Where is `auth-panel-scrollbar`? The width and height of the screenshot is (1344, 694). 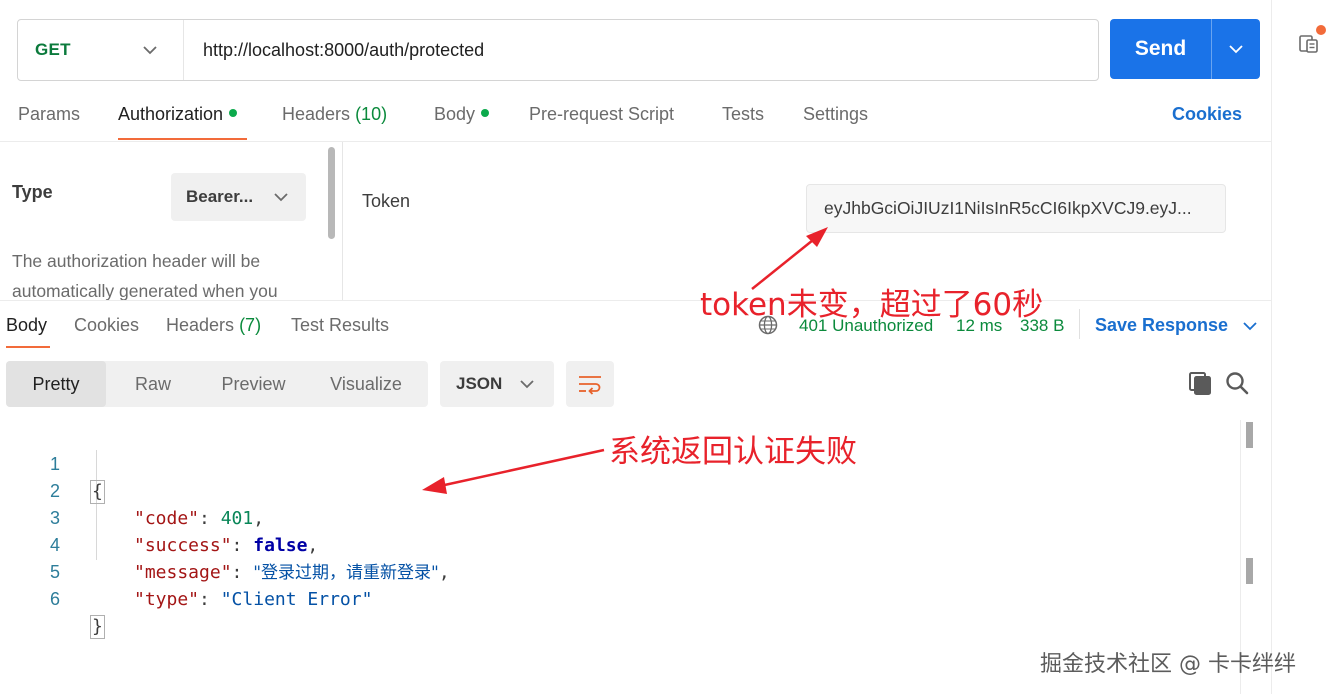 auth-panel-scrollbar is located at coordinates (331, 193).